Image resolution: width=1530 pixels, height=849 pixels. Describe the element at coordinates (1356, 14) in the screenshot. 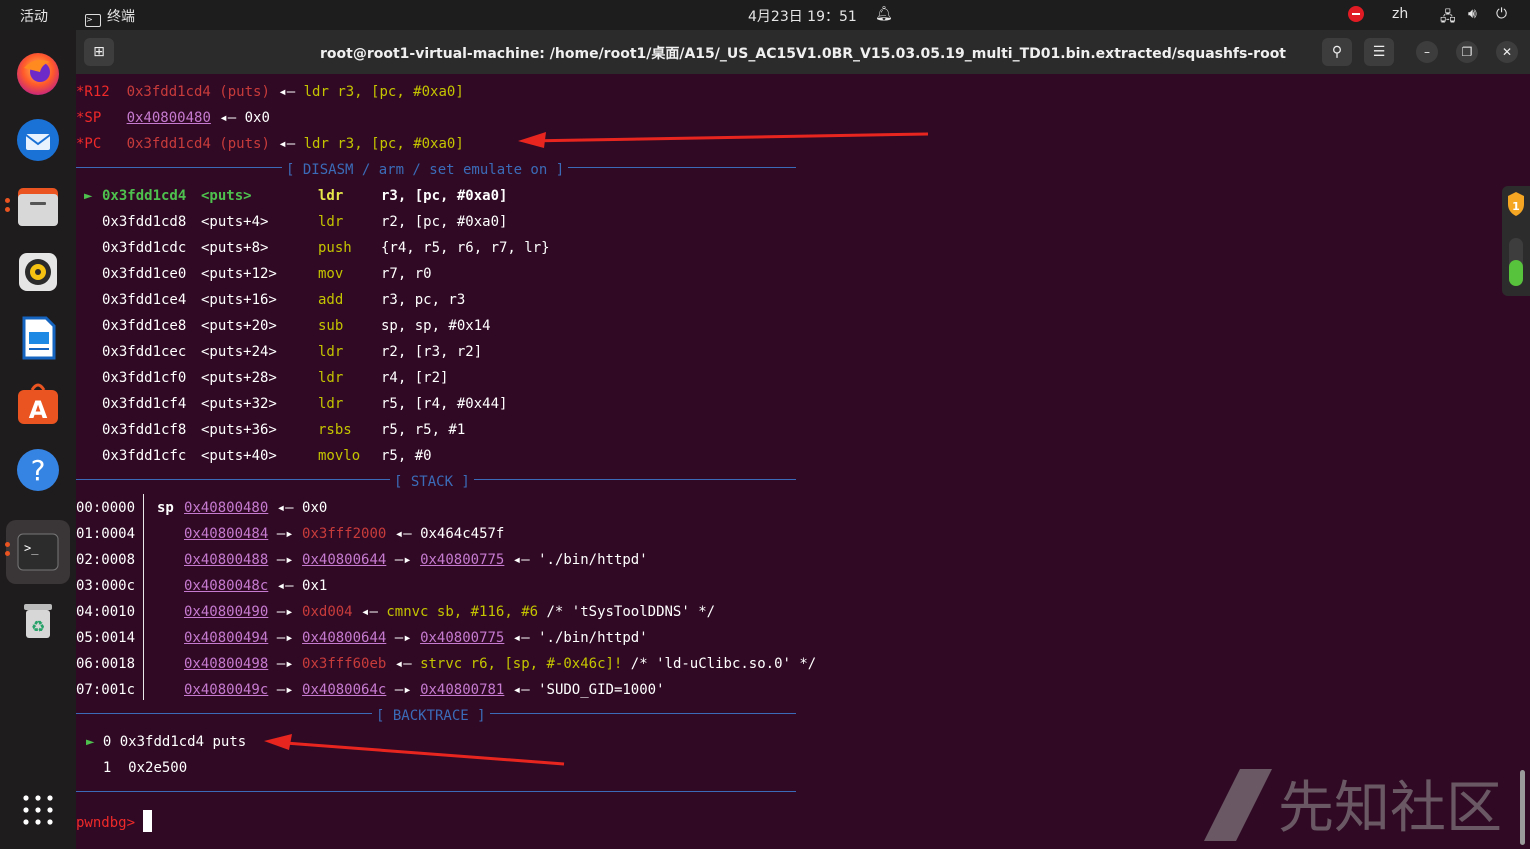

I see `do-not-disturb-icon` at that location.